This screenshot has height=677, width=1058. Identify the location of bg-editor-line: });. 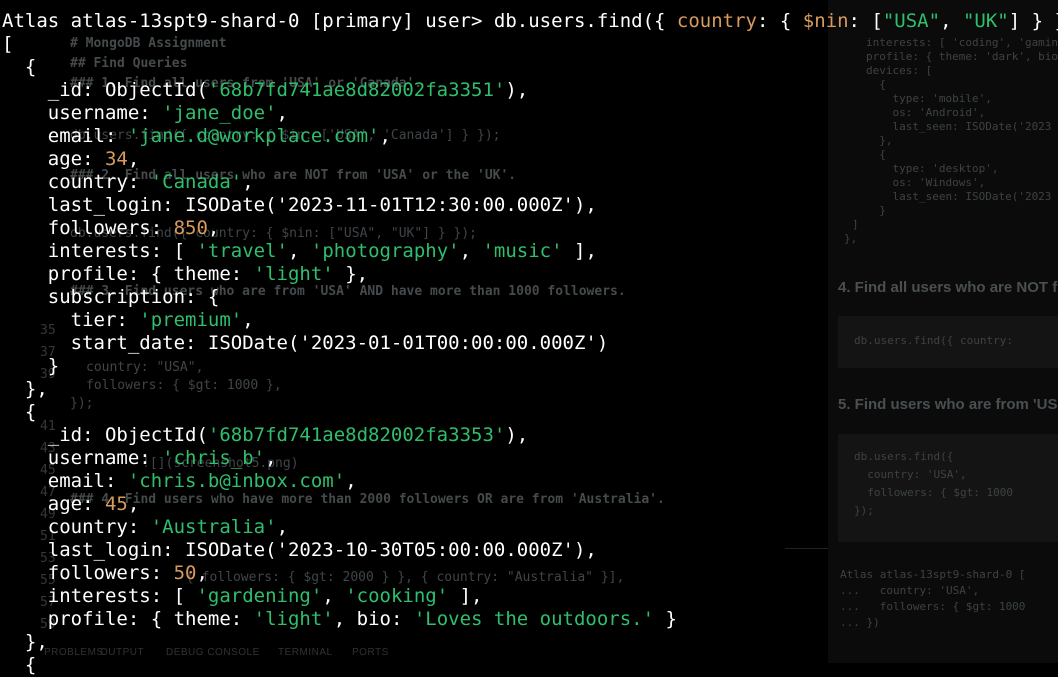
(82, 403).